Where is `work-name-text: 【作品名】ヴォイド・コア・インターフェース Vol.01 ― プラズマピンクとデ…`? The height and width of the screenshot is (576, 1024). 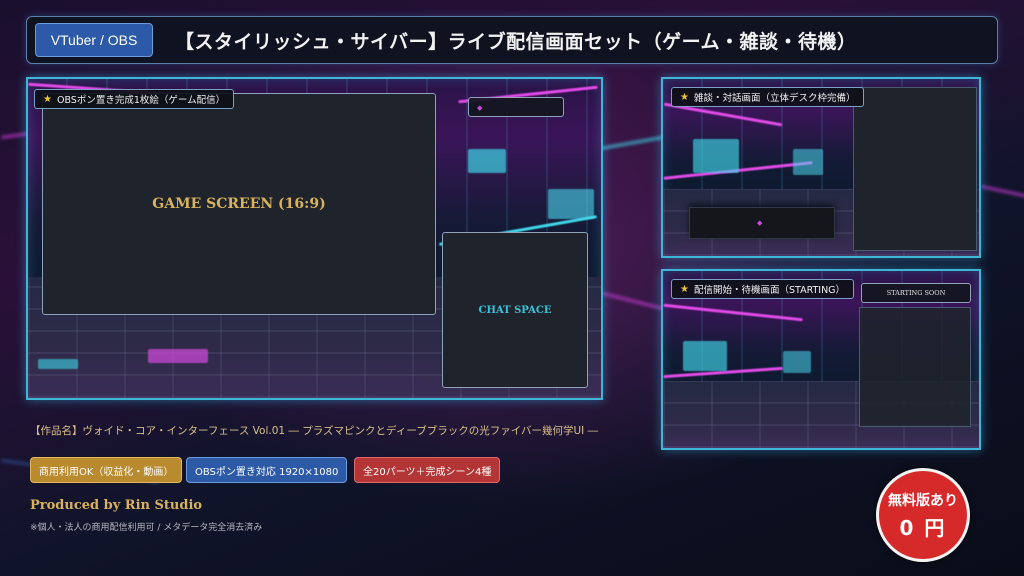
work-name-text: 【作品名】ヴォイド・コア・インターフェース Vol.01 ― プラズマピンクとデ… is located at coordinates (314, 431).